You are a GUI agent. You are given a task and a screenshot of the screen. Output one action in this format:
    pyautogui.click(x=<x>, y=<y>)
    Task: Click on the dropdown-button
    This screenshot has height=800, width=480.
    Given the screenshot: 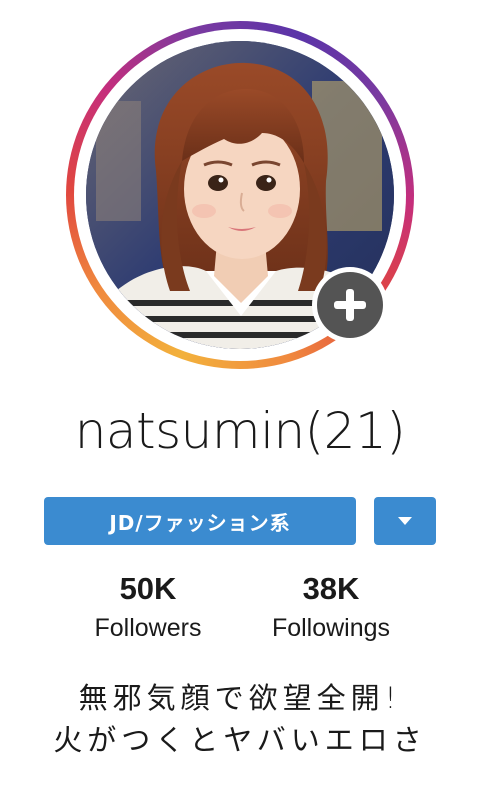 What is the action you would take?
    pyautogui.click(x=405, y=521)
    